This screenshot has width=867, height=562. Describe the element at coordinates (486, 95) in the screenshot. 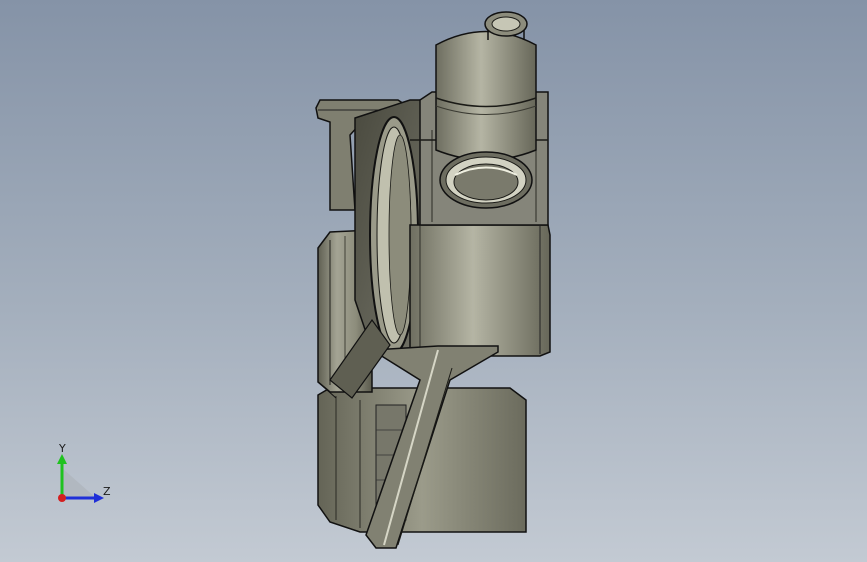

I see `vertical-boss` at that location.